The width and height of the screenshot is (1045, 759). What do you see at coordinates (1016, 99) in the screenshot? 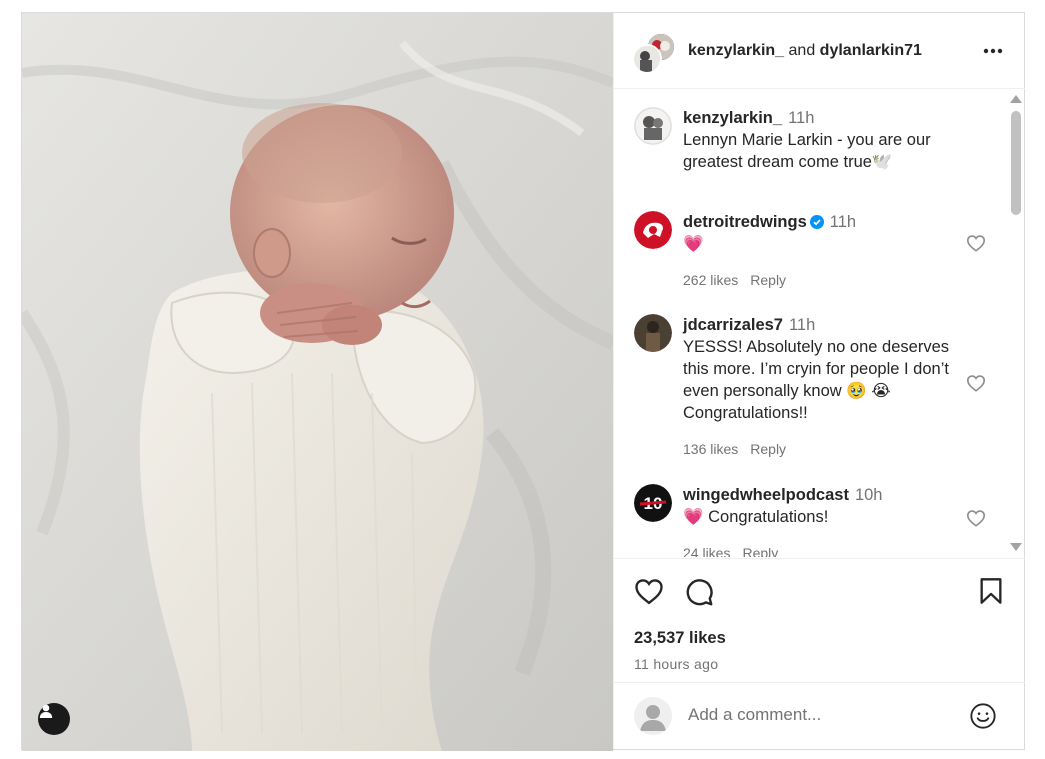
I see `scroll-up-arrow-icon` at bounding box center [1016, 99].